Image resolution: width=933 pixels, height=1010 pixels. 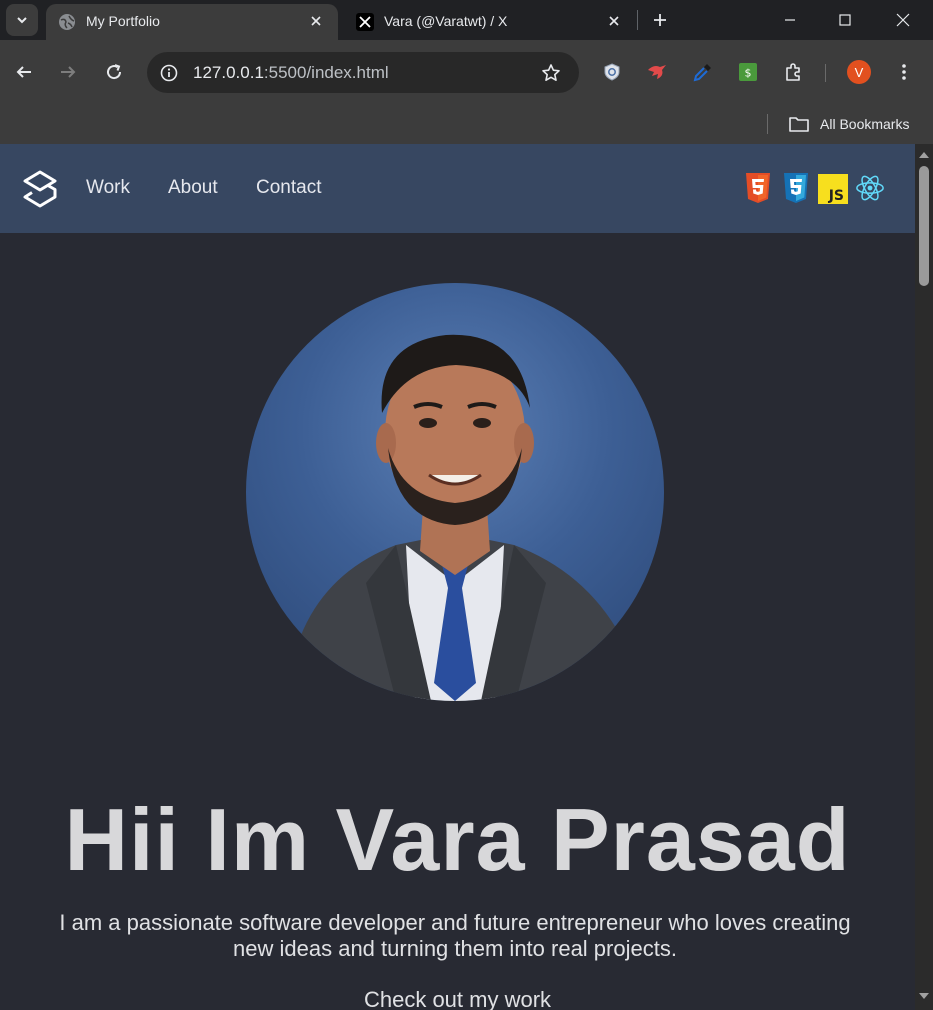 I want to click on close-icon, so click(x=903, y=20).